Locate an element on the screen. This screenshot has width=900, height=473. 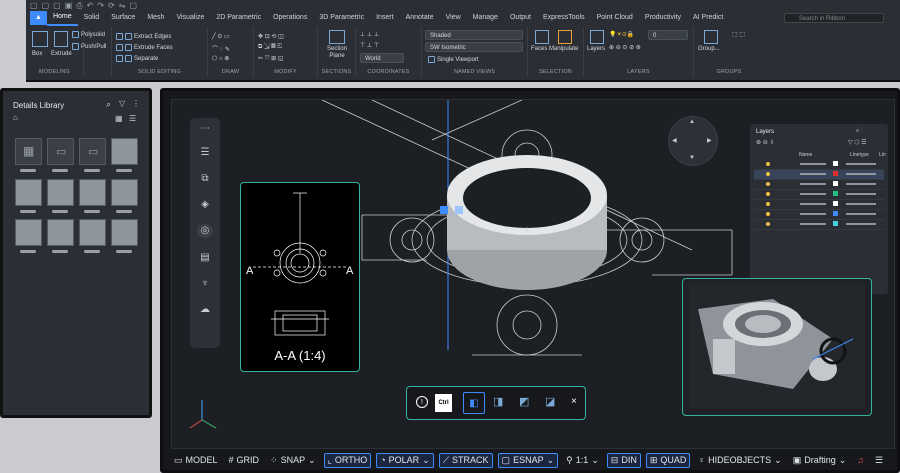
pushpull-button: Push/Pull is located at coordinates (89, 46).